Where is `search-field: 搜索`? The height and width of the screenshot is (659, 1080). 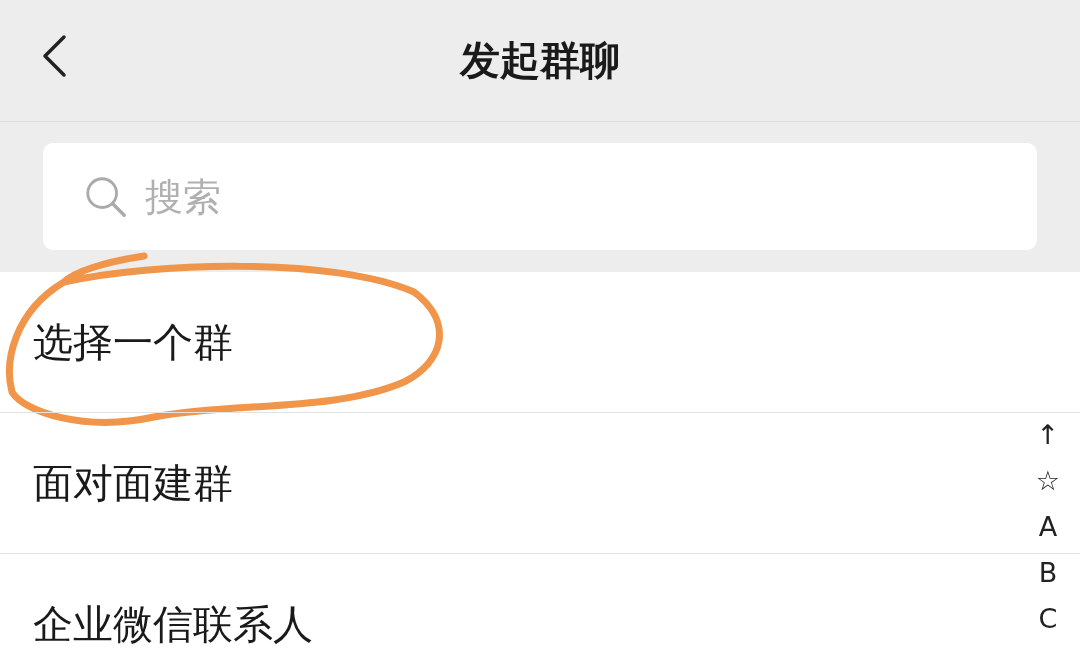
search-field: 搜索 is located at coordinates (445, 196).